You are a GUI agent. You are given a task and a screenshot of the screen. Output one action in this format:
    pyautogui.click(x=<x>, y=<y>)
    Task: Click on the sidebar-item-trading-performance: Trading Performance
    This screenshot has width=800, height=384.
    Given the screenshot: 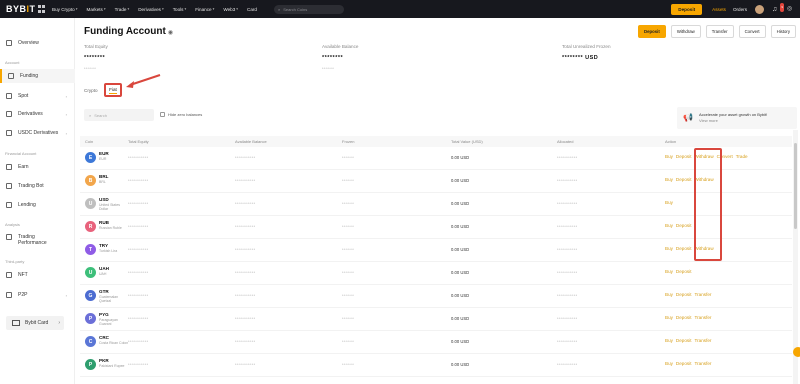 What is the action you would take?
    pyautogui.click(x=37, y=242)
    